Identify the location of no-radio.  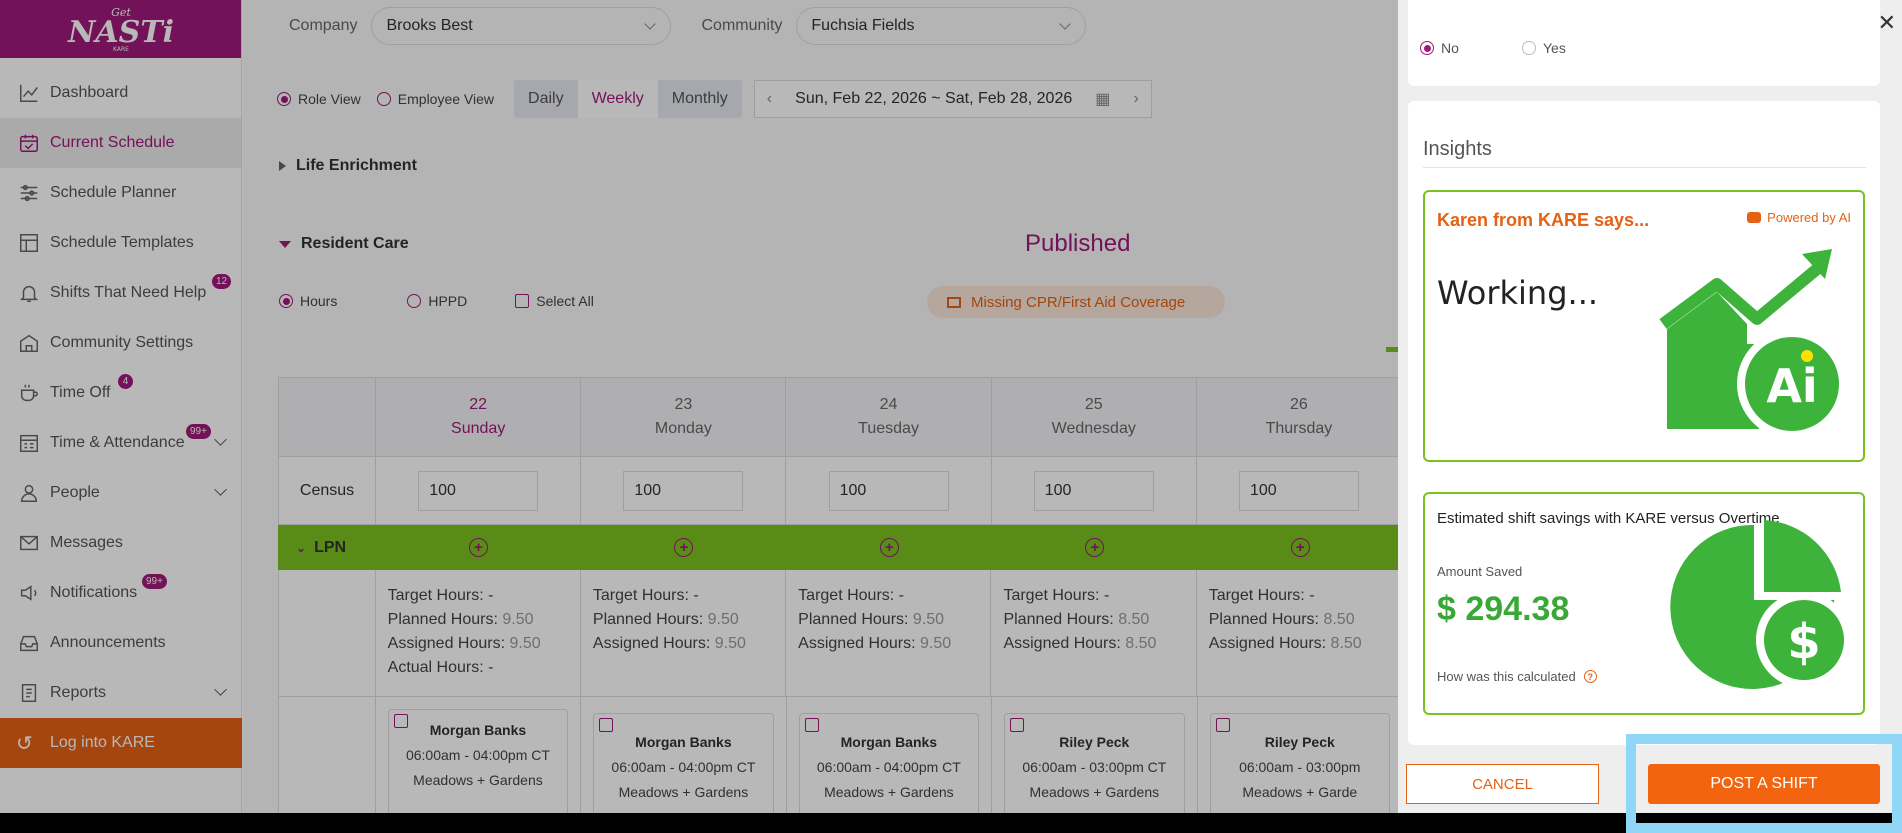
(1427, 48).